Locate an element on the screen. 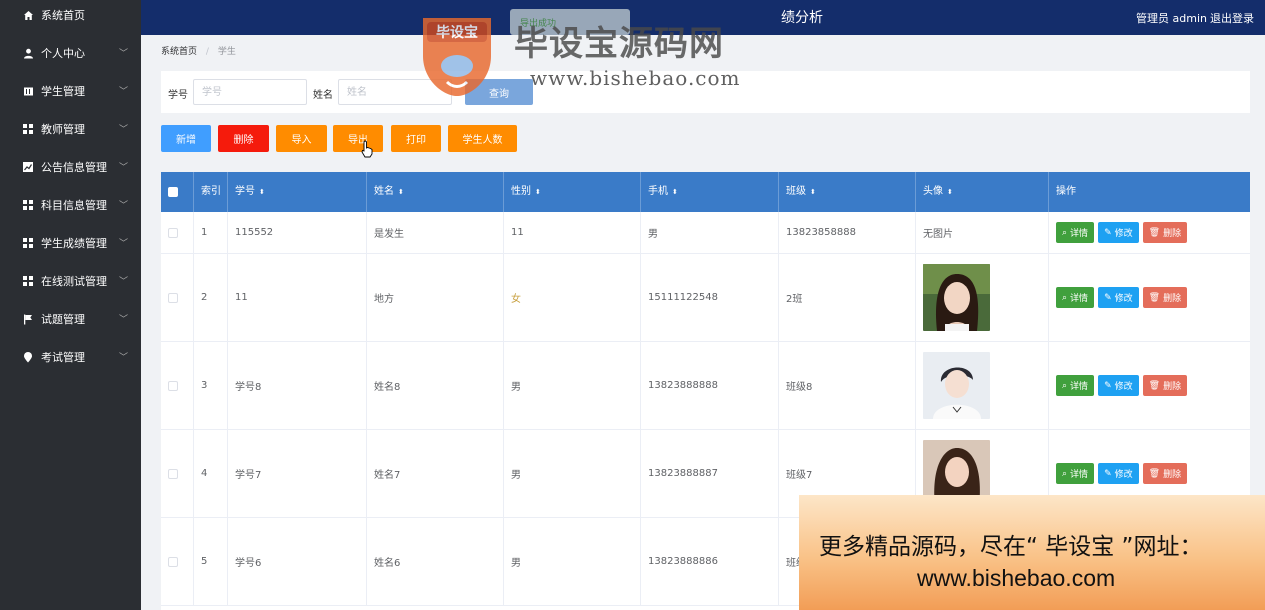 This screenshot has height=610, width=1265. cell-index: 2 is located at coordinates (211, 297).